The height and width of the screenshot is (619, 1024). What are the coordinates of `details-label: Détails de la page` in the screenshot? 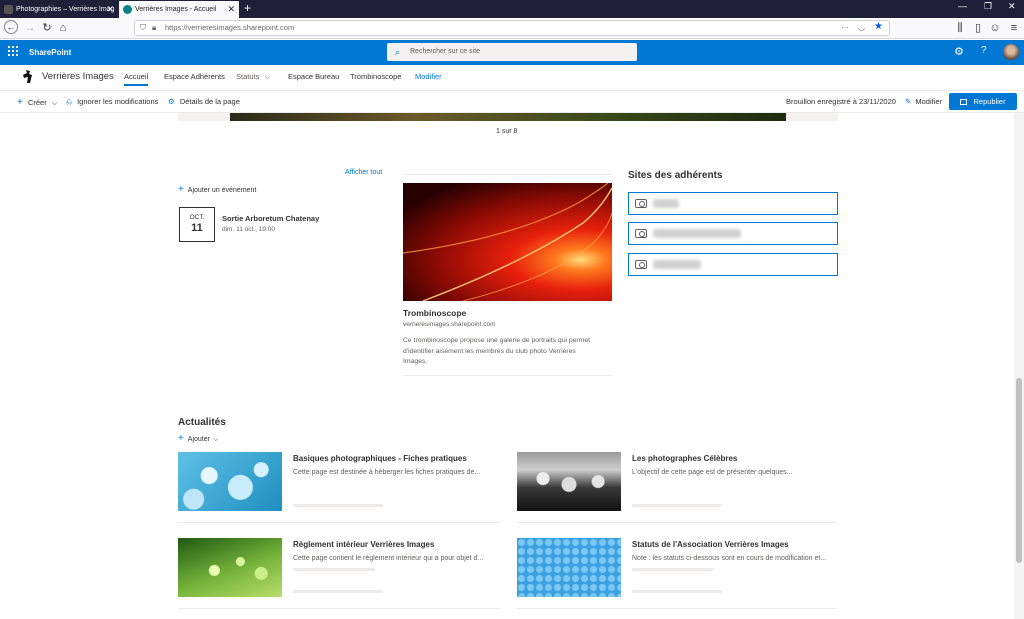 It's located at (209, 101).